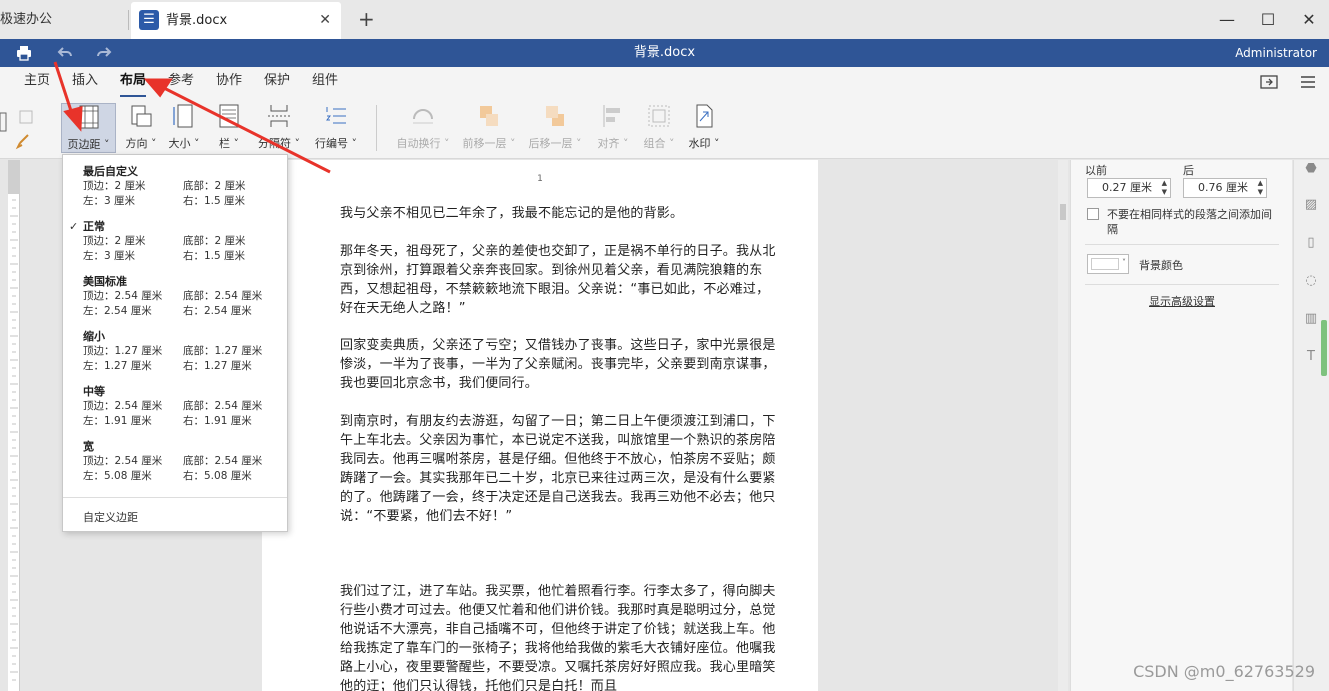 Image resolution: width=1329 pixels, height=691 pixels. What do you see at coordinates (1276, 53) in the screenshot?
I see `user-name: Administrator` at bounding box center [1276, 53].